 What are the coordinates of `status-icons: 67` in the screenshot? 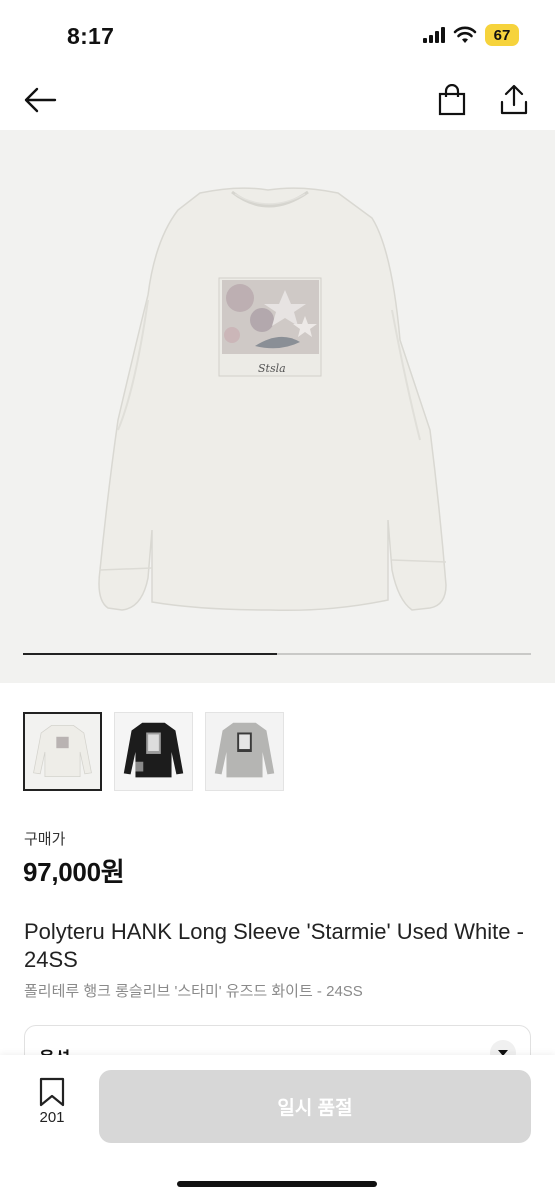 It's located at (471, 35).